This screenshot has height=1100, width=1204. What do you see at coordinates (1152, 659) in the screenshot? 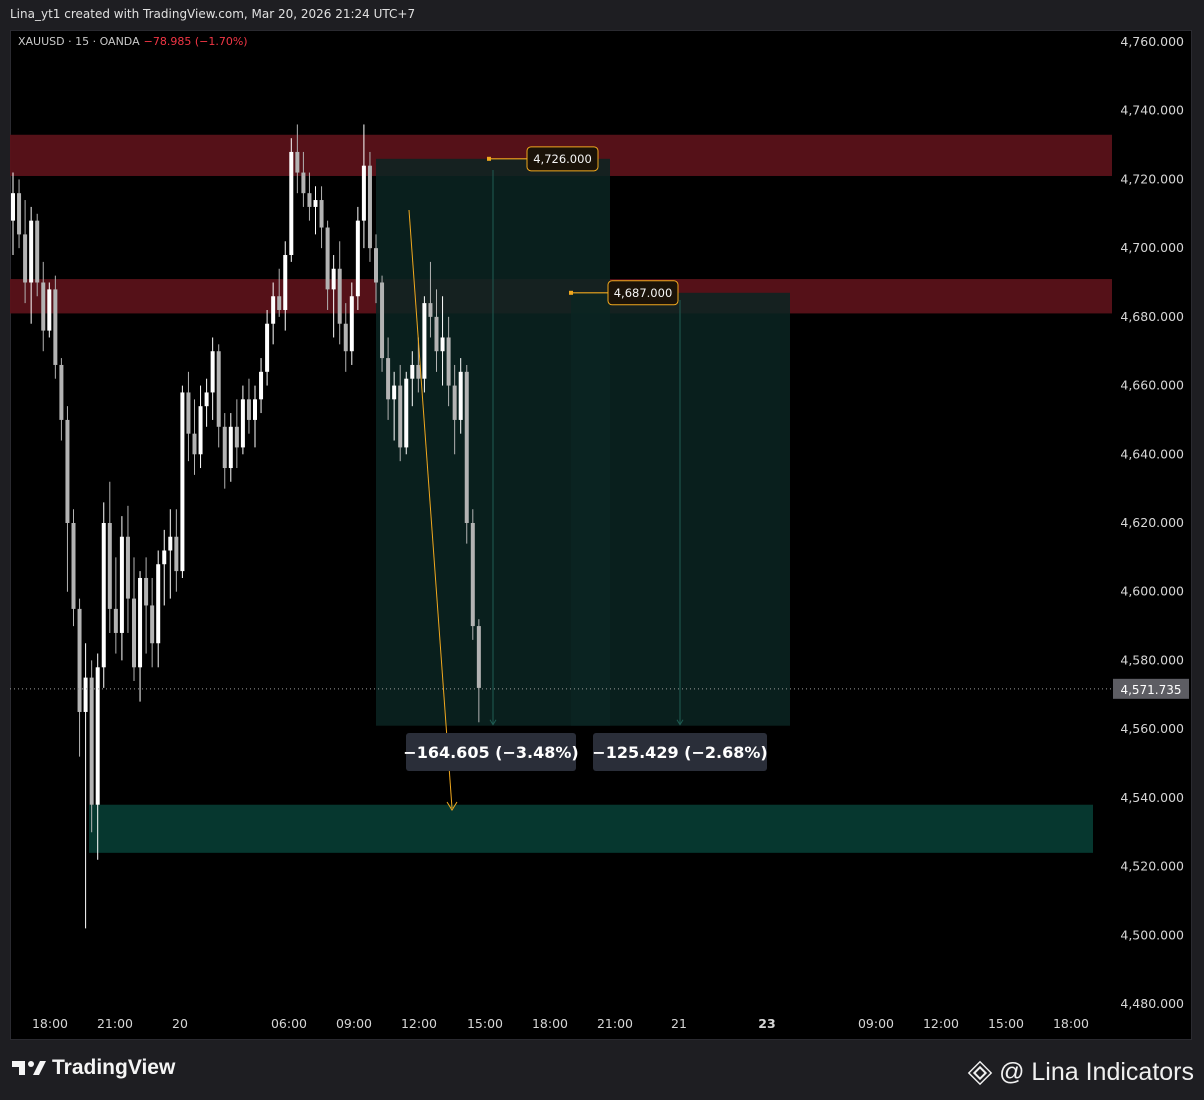
I see `y-tick-label: 4,580.000` at bounding box center [1152, 659].